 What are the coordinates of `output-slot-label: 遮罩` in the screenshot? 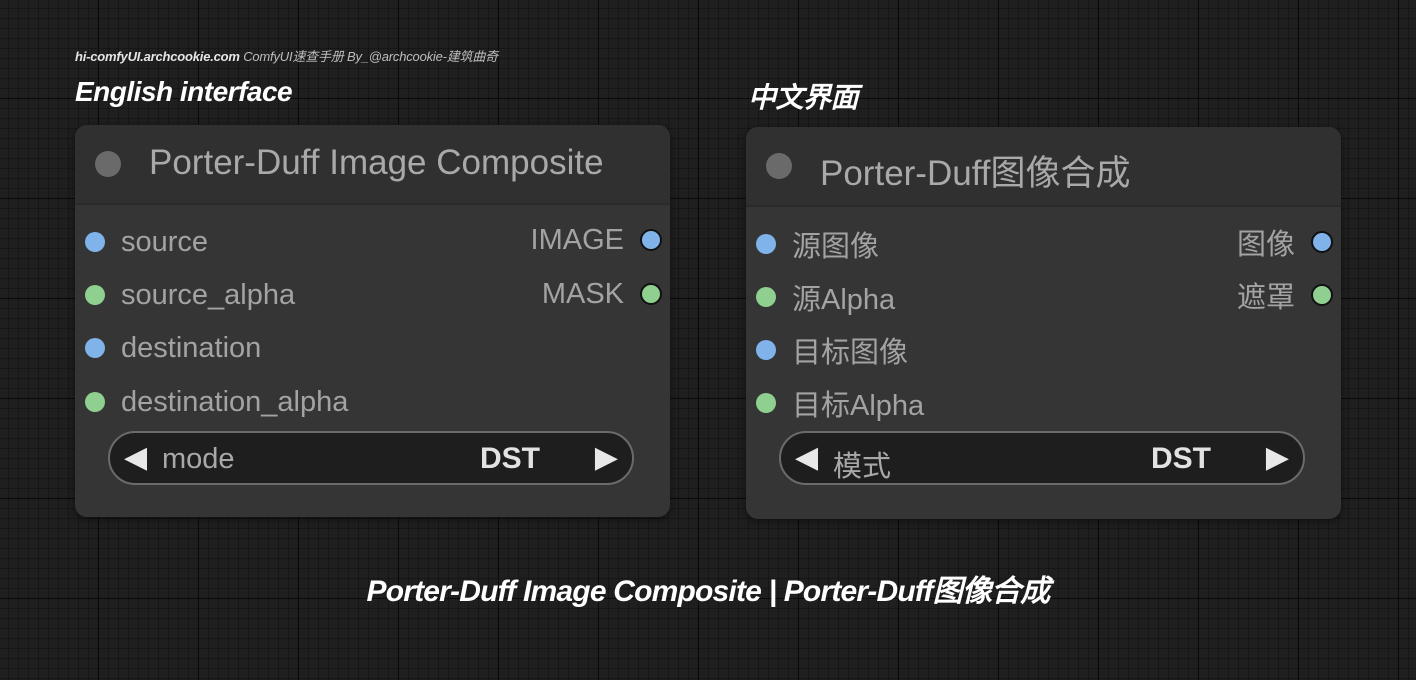 It's located at (1265, 298).